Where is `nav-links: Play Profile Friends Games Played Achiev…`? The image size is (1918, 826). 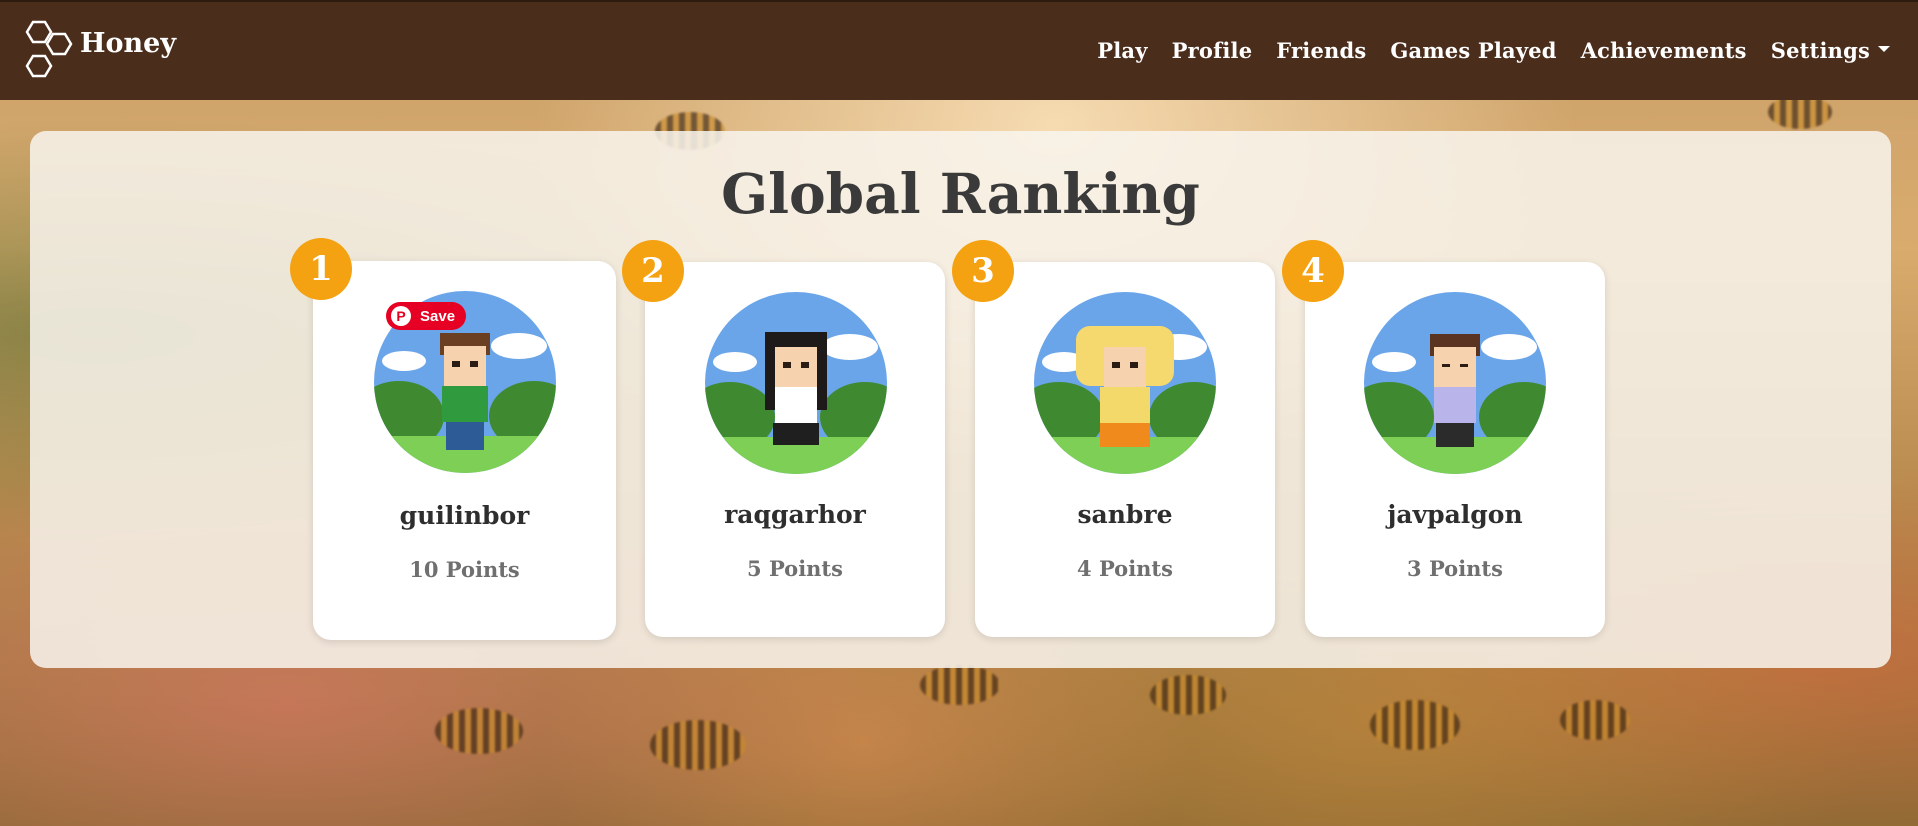
nav-links: Play Profile Friends Games Played Achiev… is located at coordinates (1493, 50).